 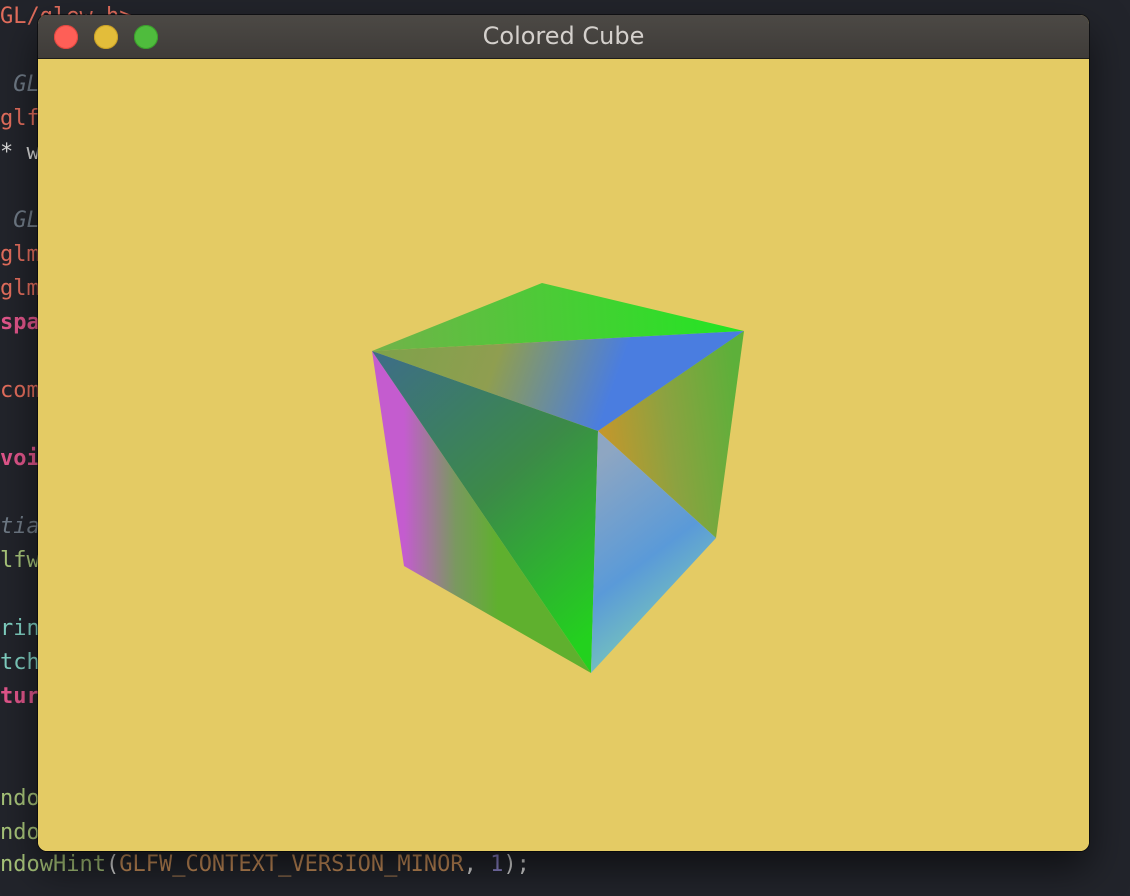 I want to click on code-line: spa, so click(x=20, y=322).